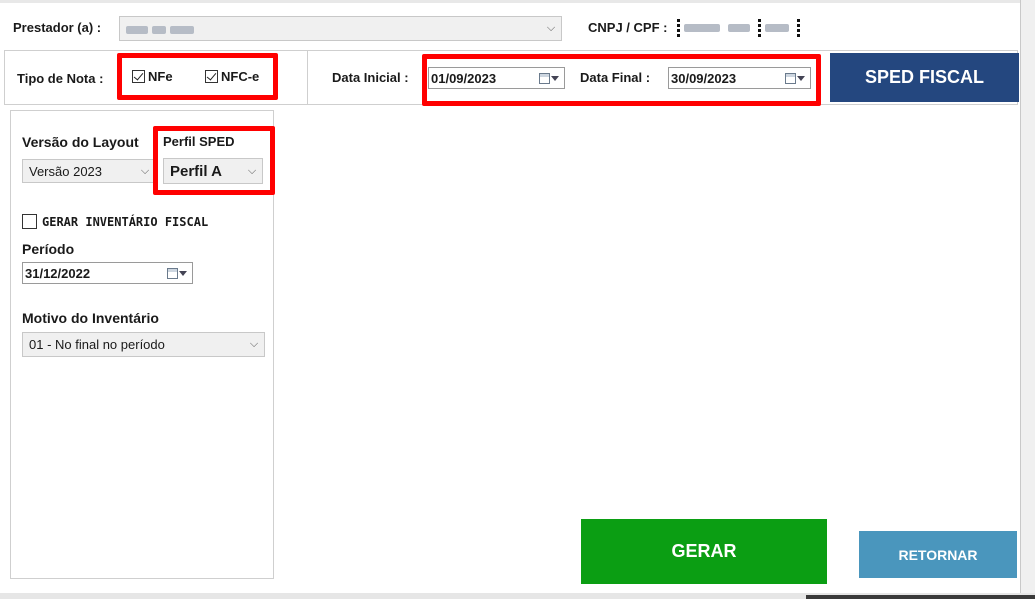 This screenshot has width=1035, height=599. Describe the element at coordinates (58, 273) in the screenshot. I see `periodo-value: 31/12/2022` at that location.